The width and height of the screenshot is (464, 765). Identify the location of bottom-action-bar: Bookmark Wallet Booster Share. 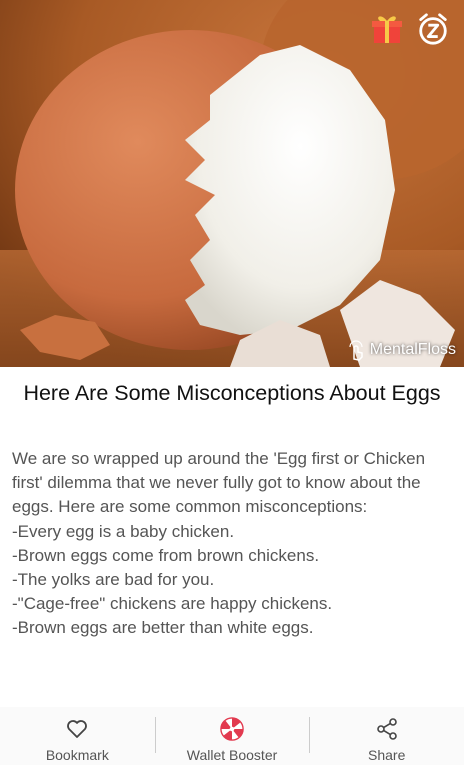
(232, 736).